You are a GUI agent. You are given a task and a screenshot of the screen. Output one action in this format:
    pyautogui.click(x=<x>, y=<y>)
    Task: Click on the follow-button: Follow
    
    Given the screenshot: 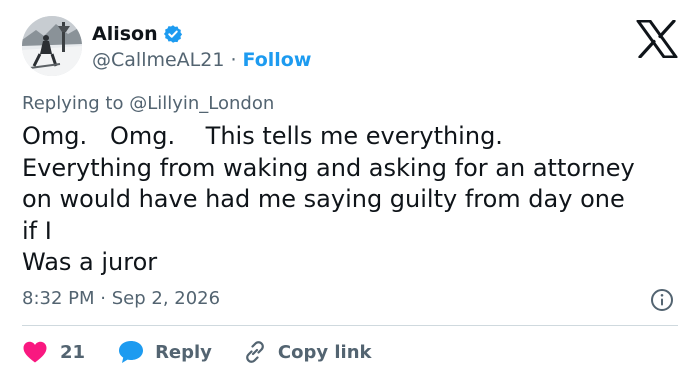 What is the action you would take?
    pyautogui.click(x=276, y=60)
    